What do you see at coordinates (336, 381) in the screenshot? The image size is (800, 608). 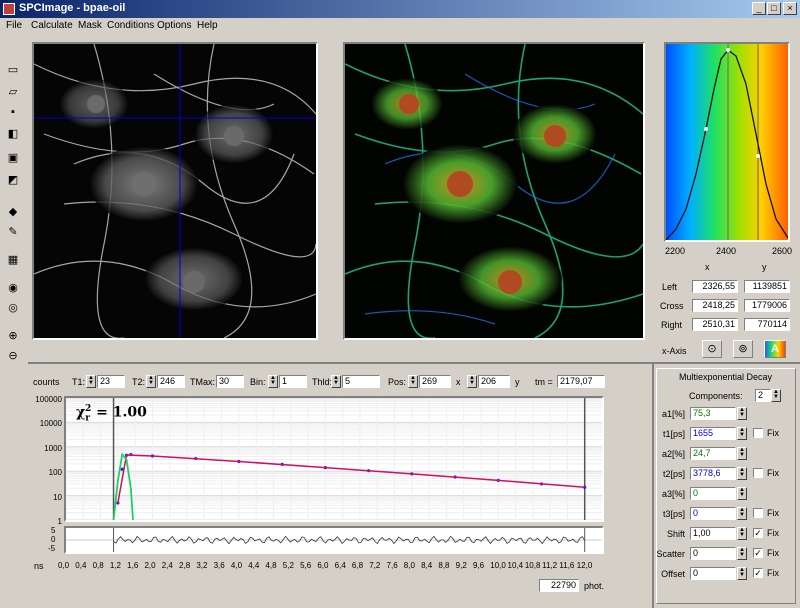 I see `thld-spinner: ▲ ▼` at bounding box center [336, 381].